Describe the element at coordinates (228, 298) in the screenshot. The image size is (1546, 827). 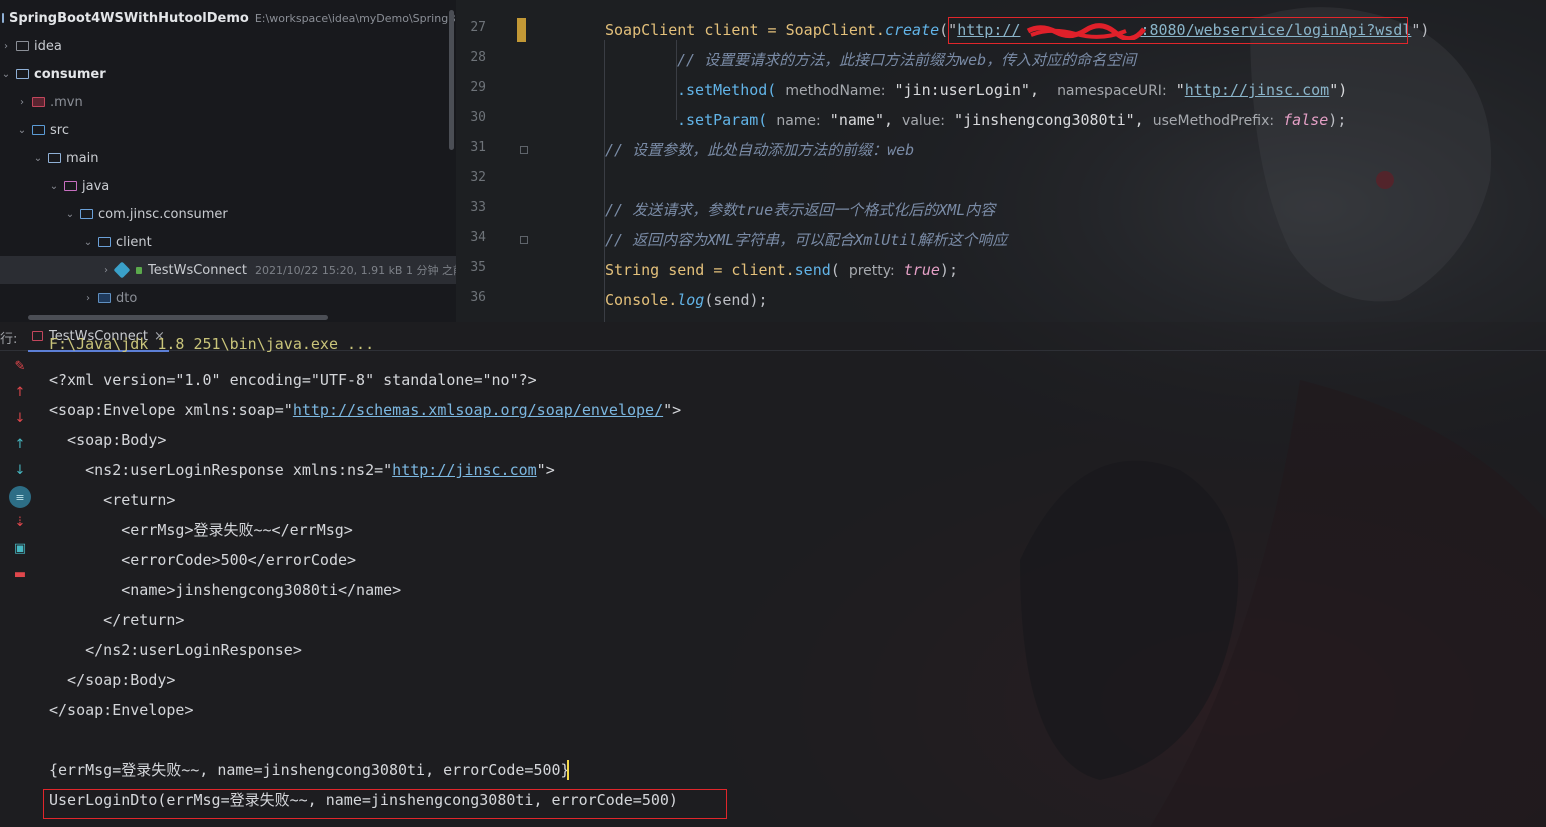
I see `tree-item-dto: › dto` at that location.